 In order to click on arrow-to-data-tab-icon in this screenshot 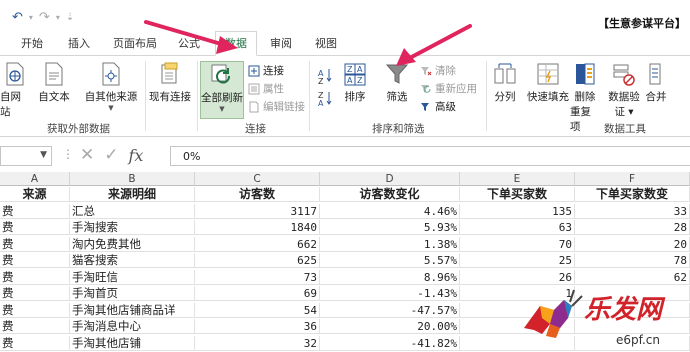, I will do `click(191, 37)`.